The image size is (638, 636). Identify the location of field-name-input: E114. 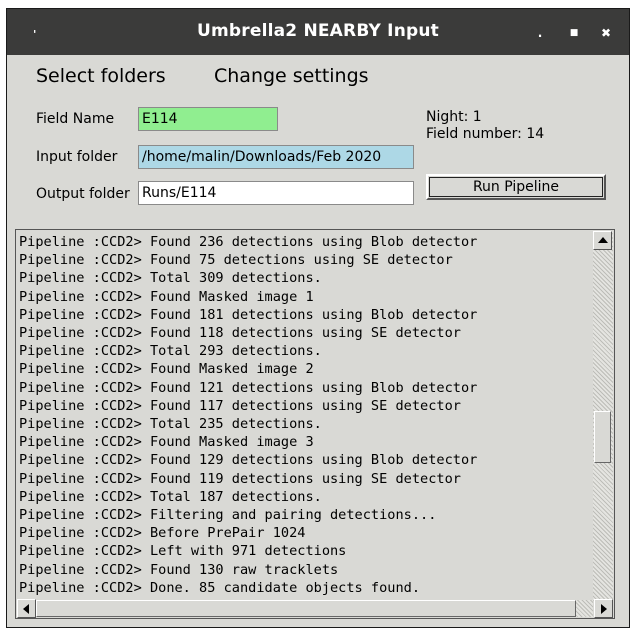
(208, 119).